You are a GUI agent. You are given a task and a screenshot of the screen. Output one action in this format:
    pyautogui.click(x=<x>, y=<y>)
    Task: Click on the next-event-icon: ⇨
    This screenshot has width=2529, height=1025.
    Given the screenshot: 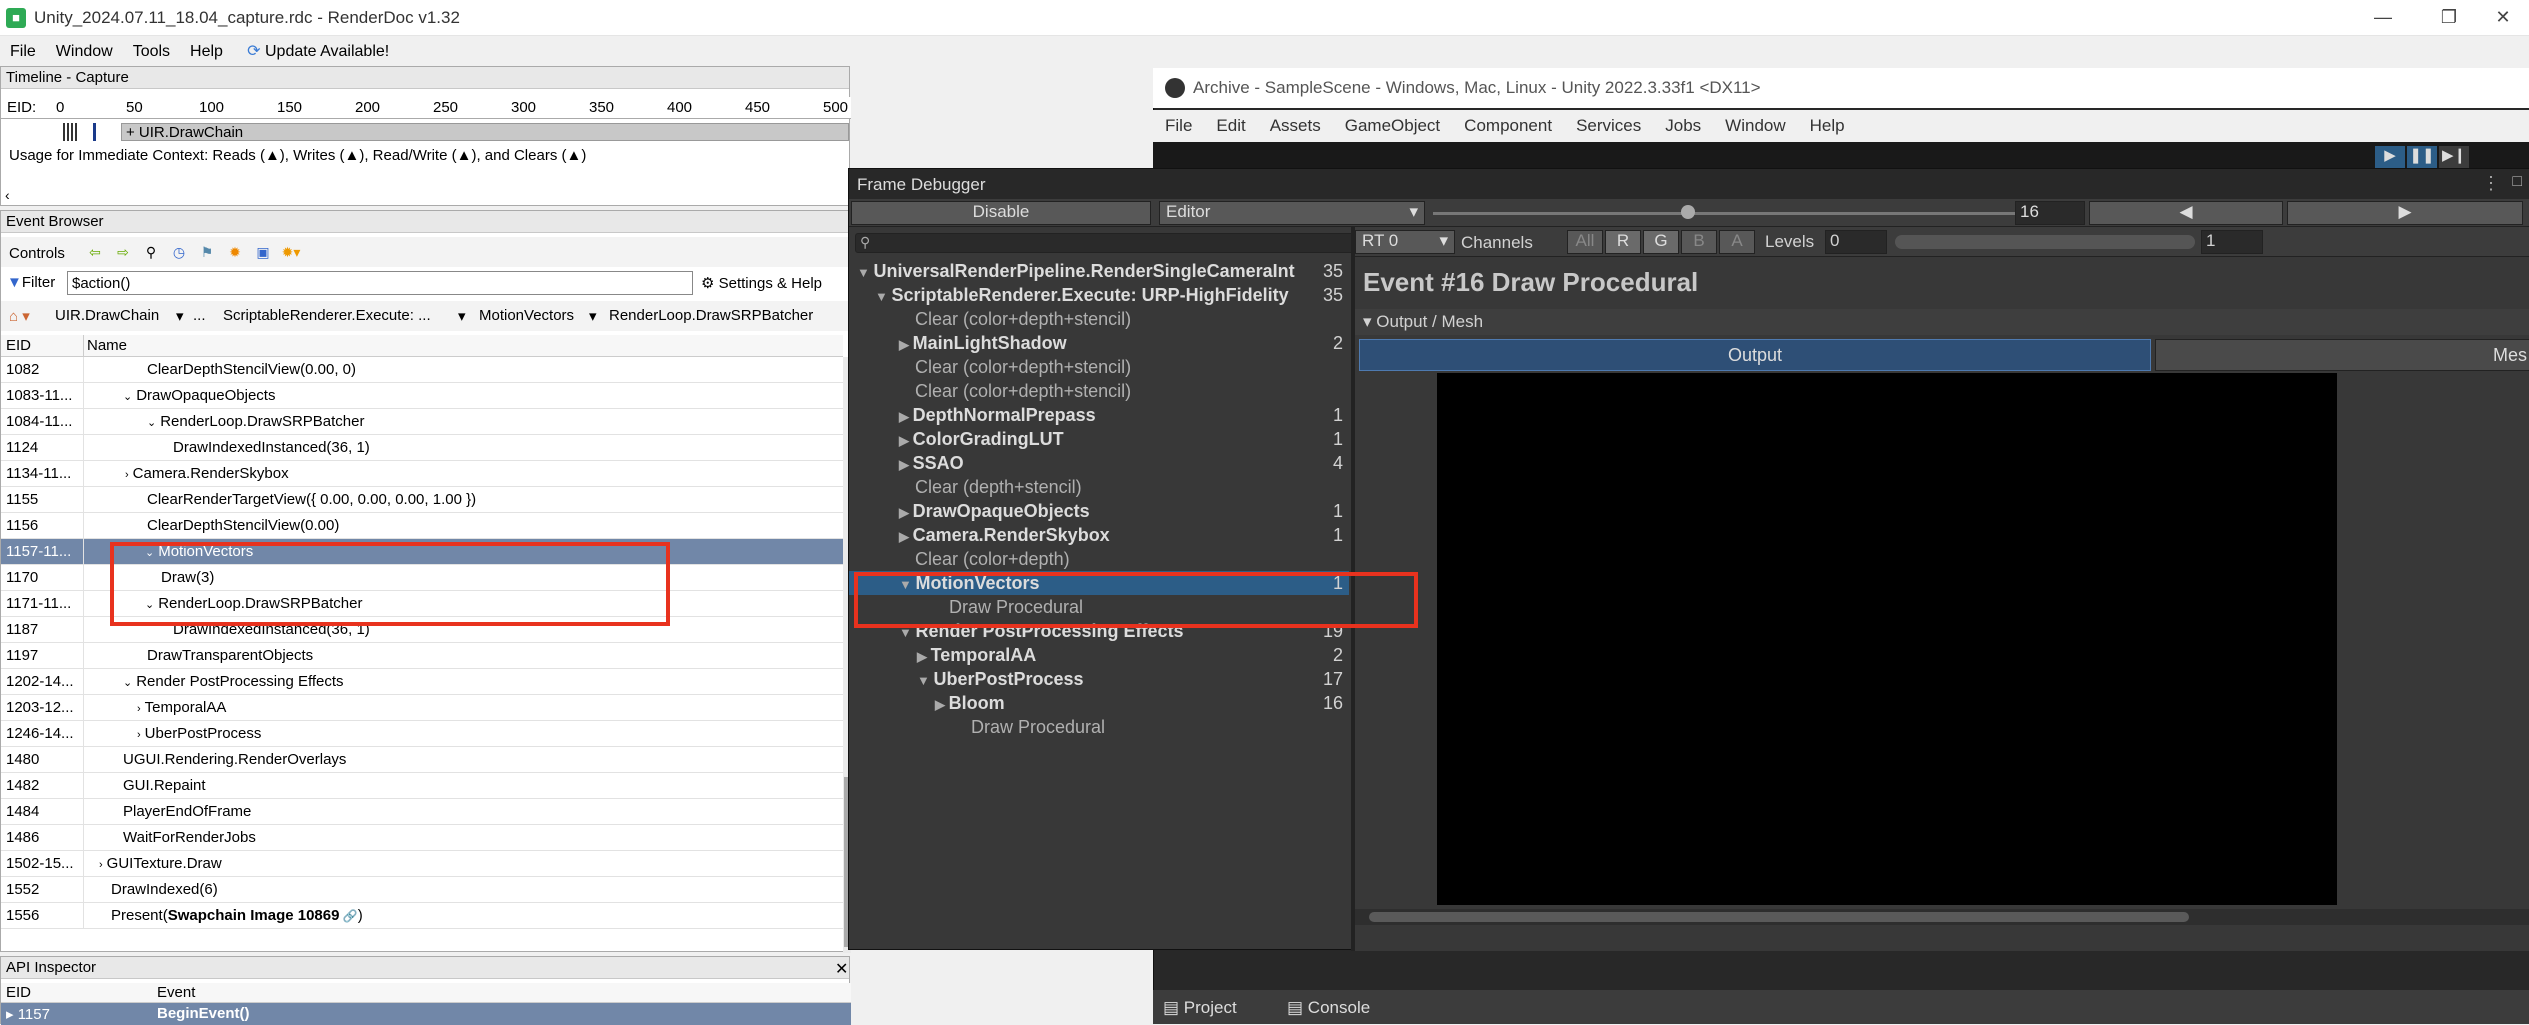 What is the action you would take?
    pyautogui.click(x=123, y=252)
    